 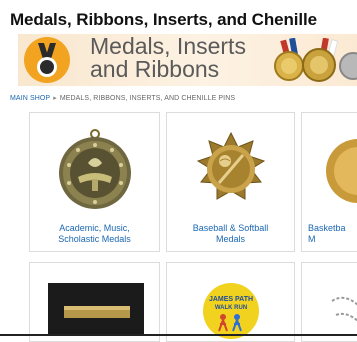 I want to click on category-banner: Medals, Inserts and Ribbons, so click(x=187, y=60).